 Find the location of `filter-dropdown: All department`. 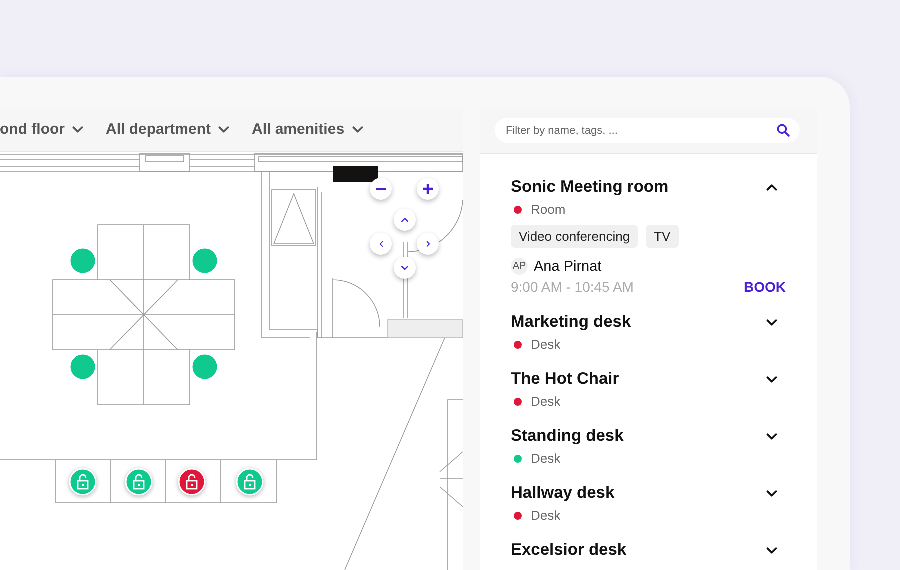

filter-dropdown: All department is located at coordinates (168, 129).